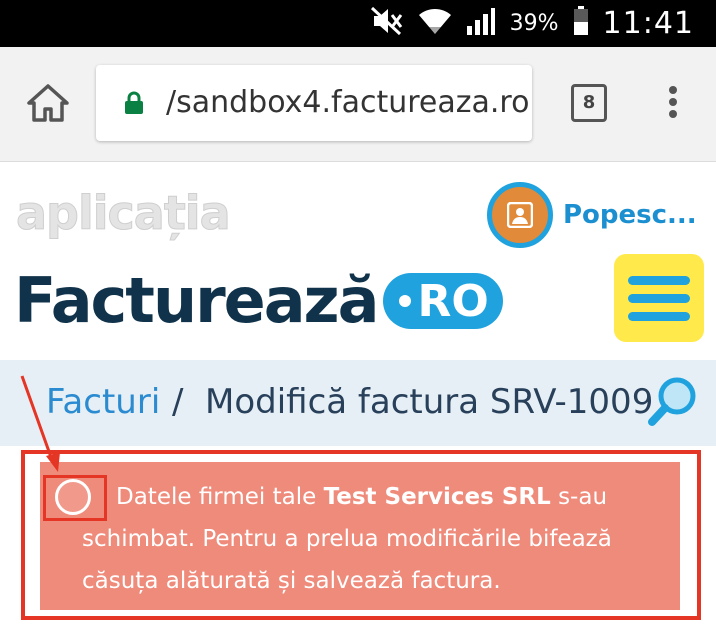 The height and width of the screenshot is (637, 716). Describe the element at coordinates (453, 301) in the screenshot. I see `brand-domain: RO` at that location.